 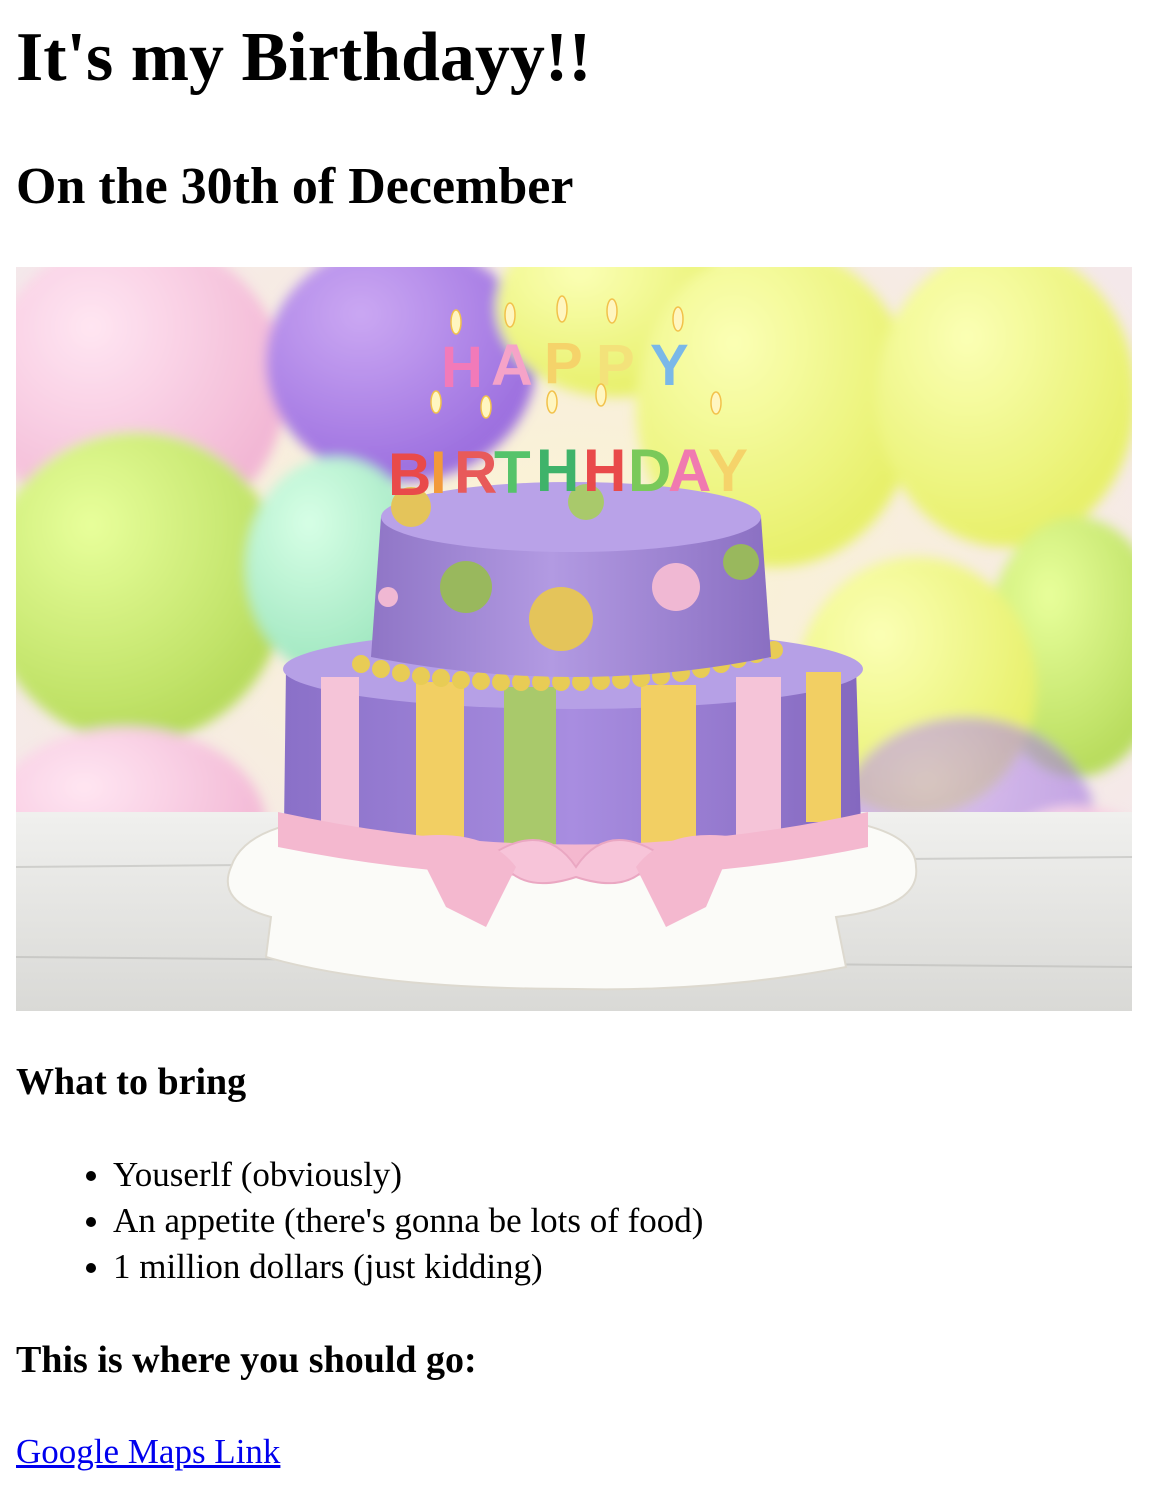 I want to click on list-item: Youserlf (obviously), so click(x=408, y=1175).